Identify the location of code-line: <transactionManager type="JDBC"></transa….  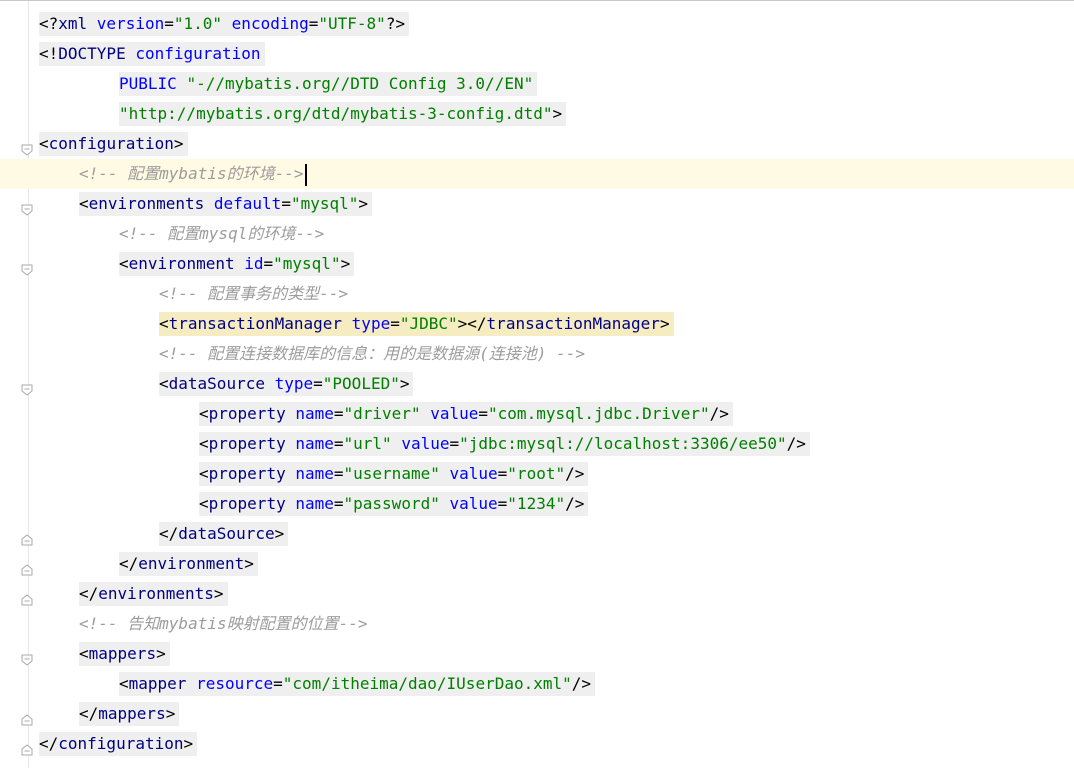
(537, 324).